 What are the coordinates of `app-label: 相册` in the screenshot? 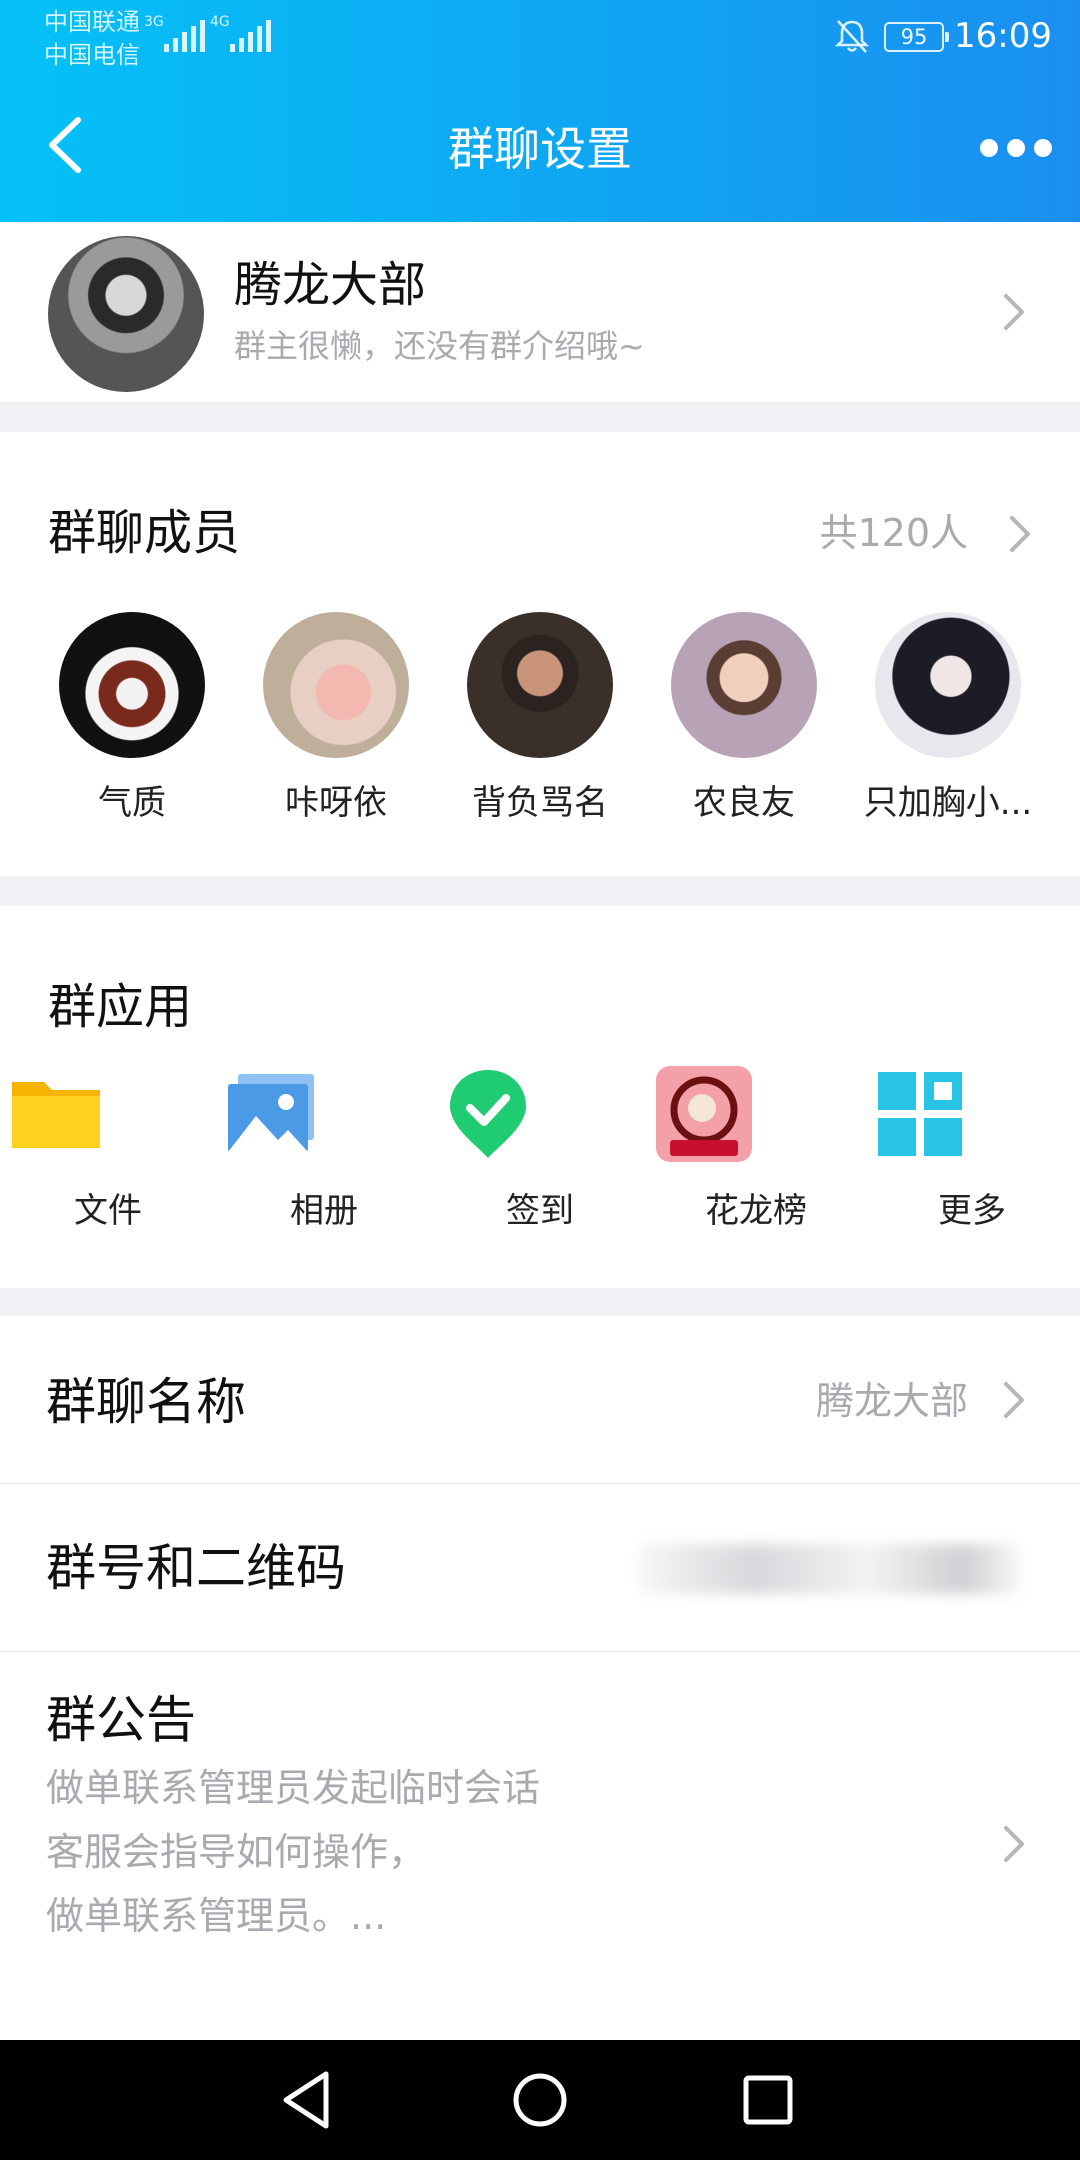 It's located at (324, 1211).